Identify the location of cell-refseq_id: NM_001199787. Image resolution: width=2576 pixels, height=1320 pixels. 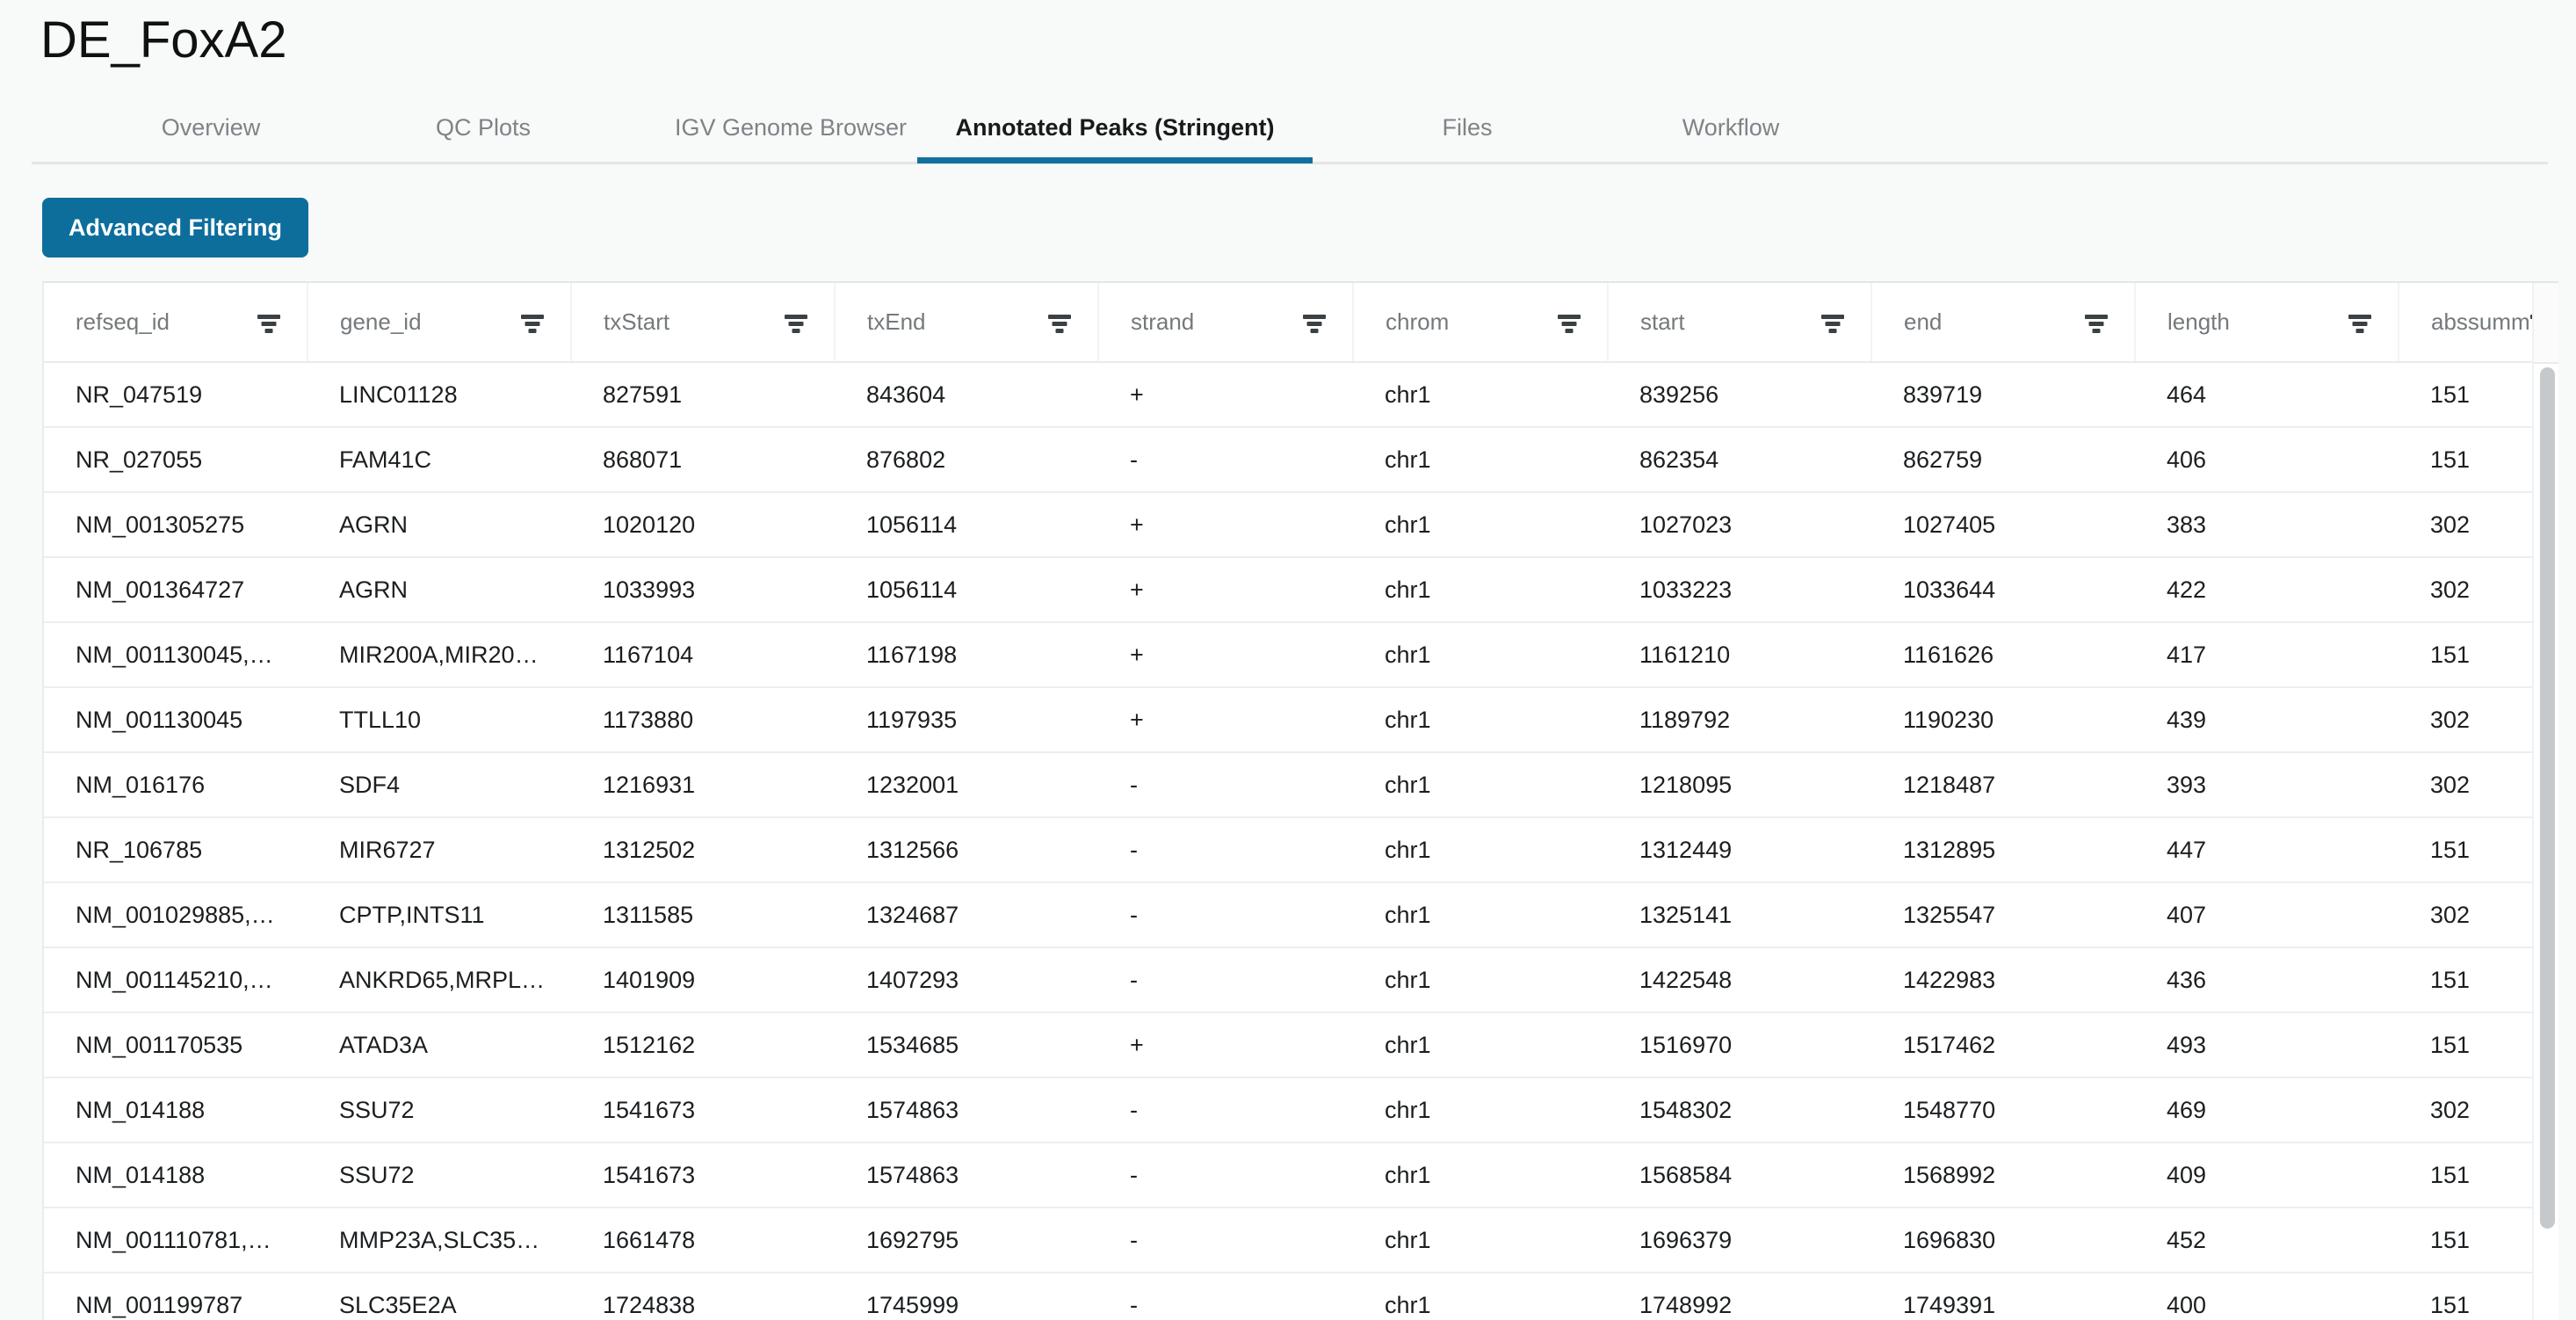
(176, 1297).